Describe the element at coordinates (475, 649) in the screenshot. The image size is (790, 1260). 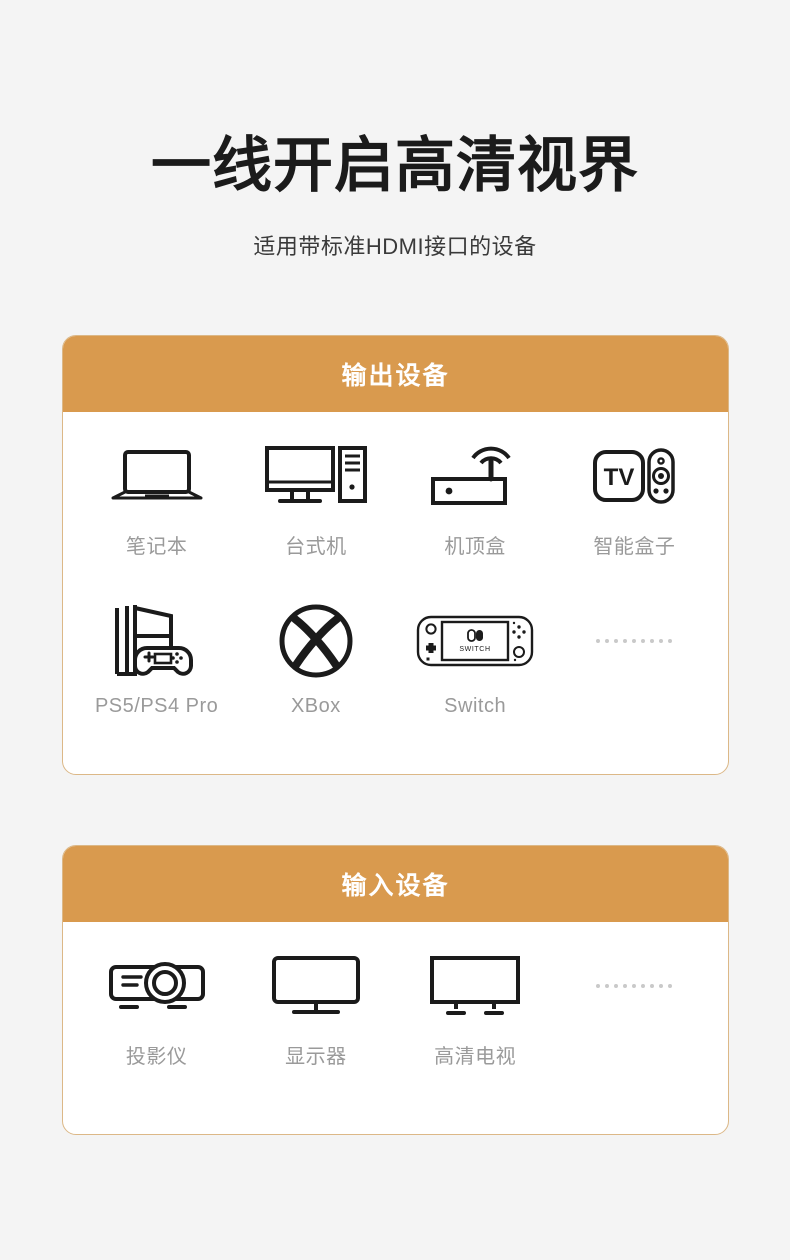
I see `switch-screen-label: SWITCH` at that location.